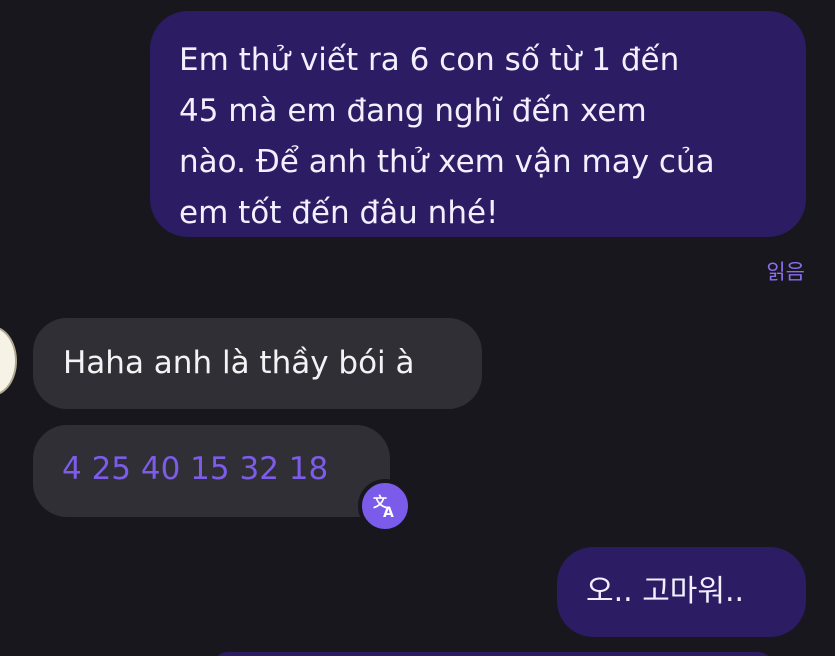 The width and height of the screenshot is (835, 656). I want to click on sent-message-bubble: 오.. 고마워.., so click(681, 592).